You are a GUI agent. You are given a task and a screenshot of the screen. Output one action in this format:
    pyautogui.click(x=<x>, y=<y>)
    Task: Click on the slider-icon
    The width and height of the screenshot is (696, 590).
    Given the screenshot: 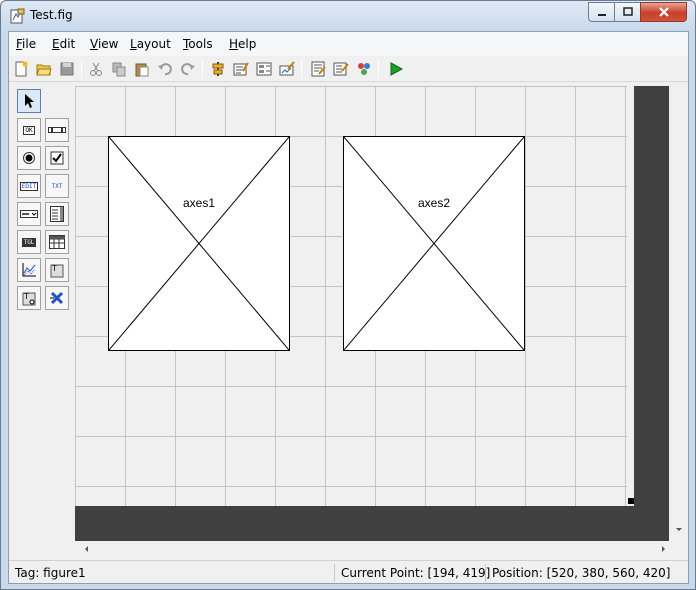 What is the action you would take?
    pyautogui.click(x=57, y=130)
    